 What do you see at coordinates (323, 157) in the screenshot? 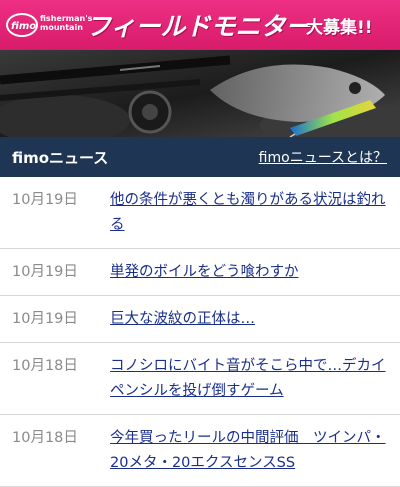
I see `about-fimo-news-link: fimoニュースとは？` at bounding box center [323, 157].